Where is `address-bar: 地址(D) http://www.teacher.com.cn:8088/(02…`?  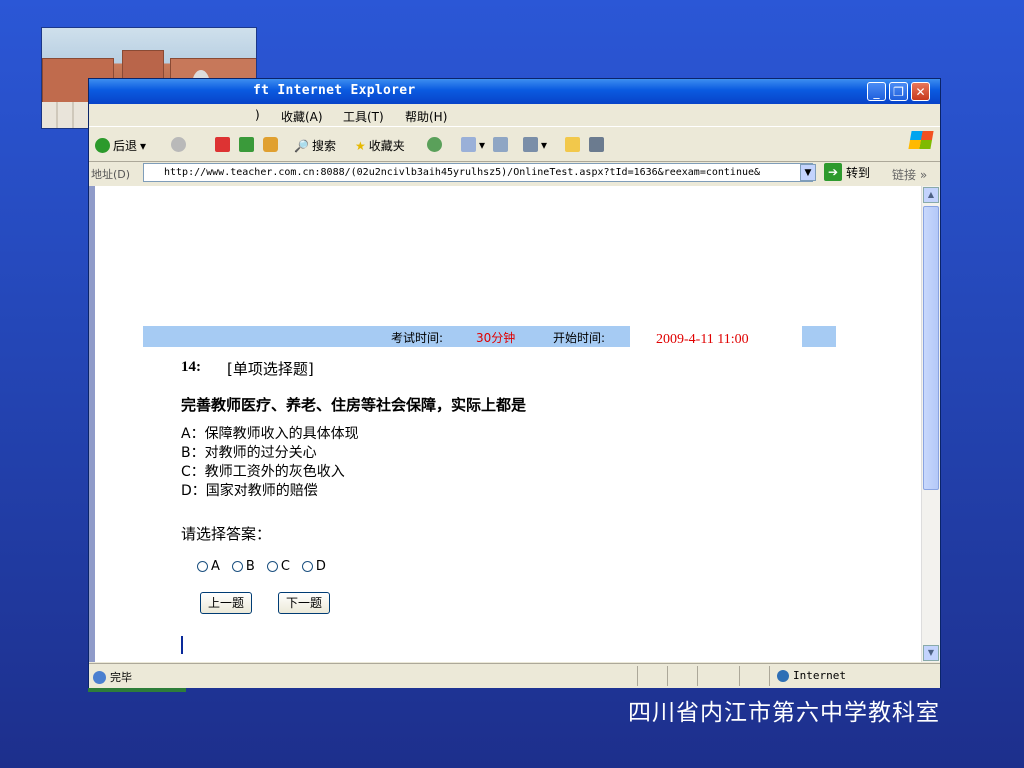
address-bar: 地址(D) http://www.teacher.com.cn:8088/(02… is located at coordinates (514, 173).